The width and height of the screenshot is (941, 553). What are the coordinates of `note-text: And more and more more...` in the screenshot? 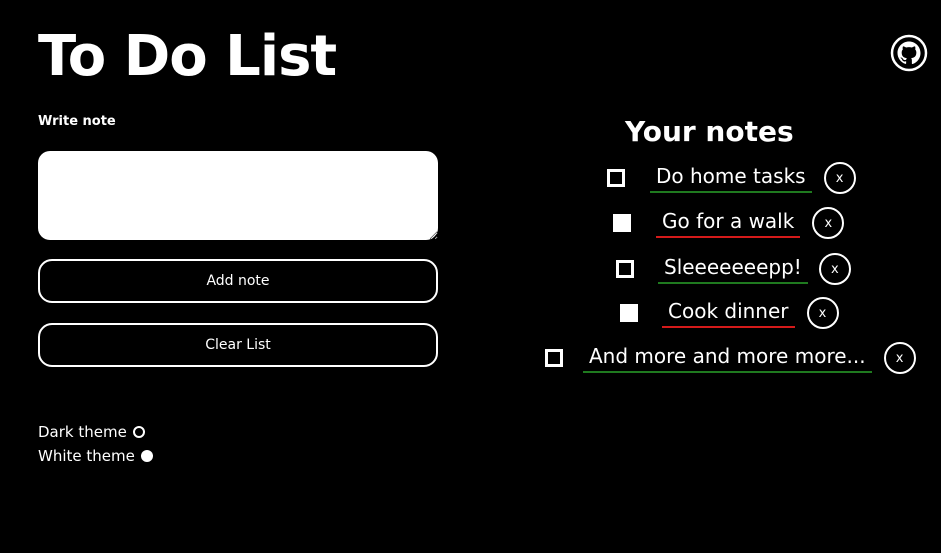 It's located at (727, 358).